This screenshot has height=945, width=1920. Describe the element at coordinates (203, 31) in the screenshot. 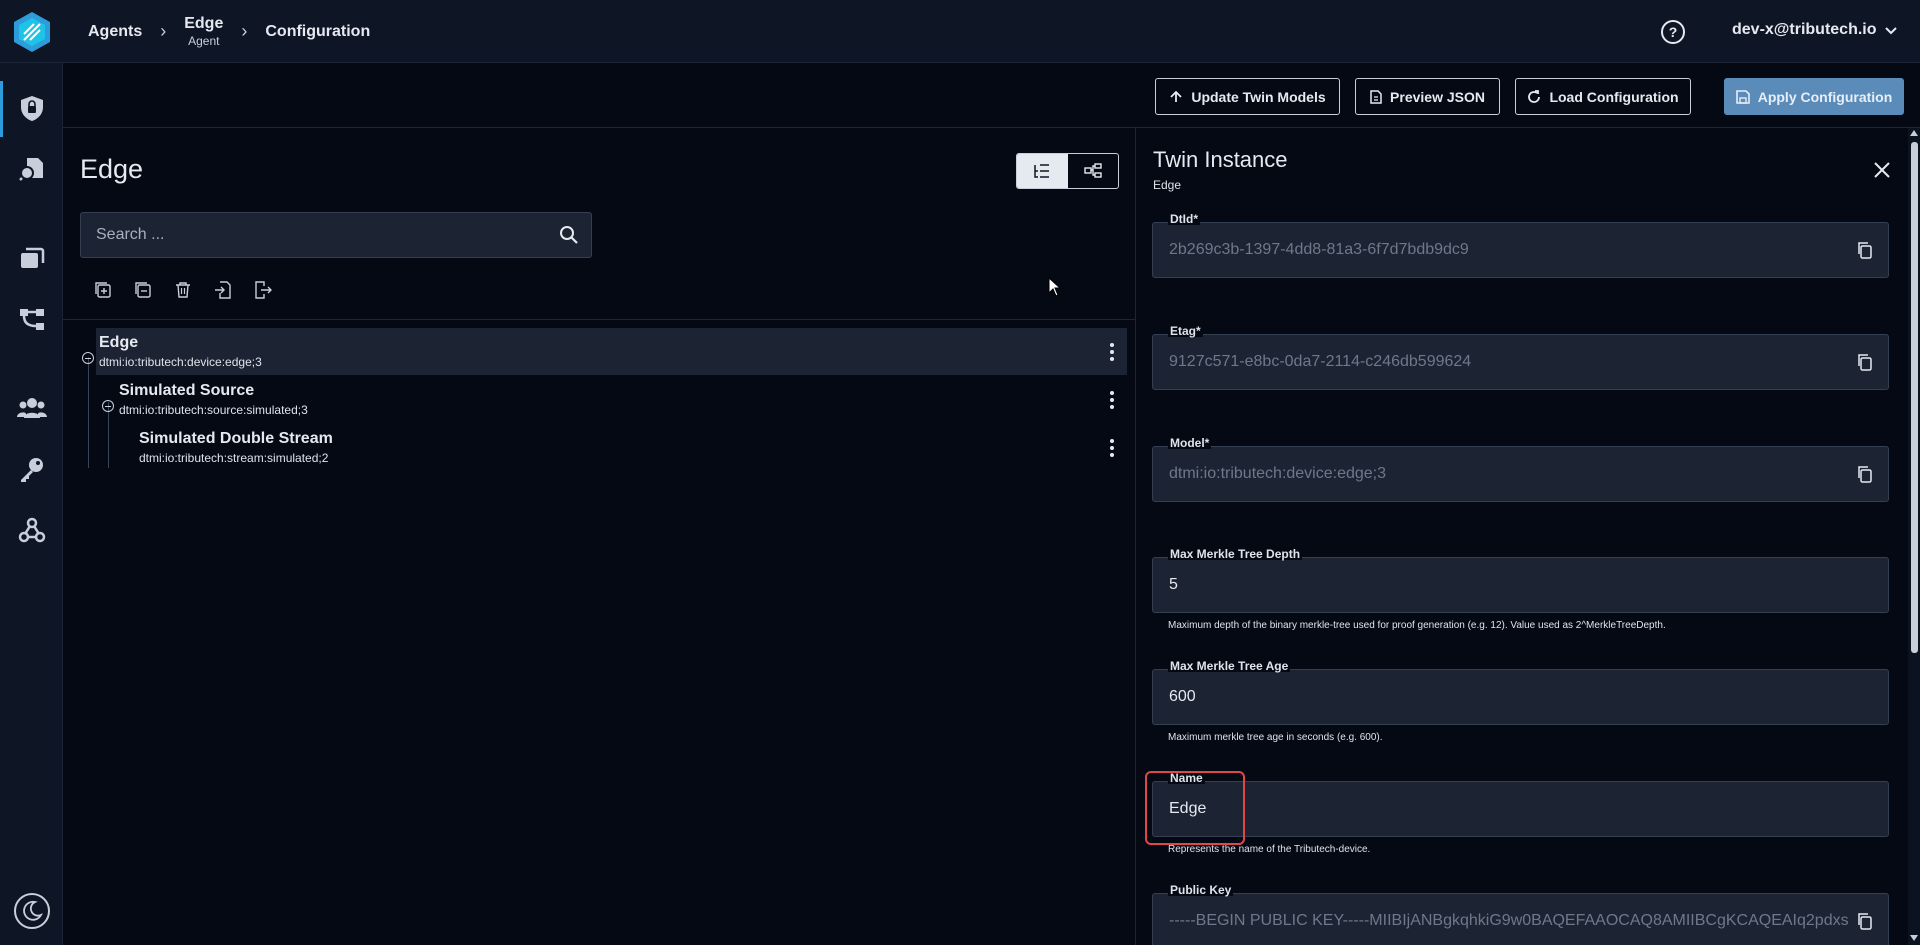

I see `breadcrumb-edge: Edge Agent` at that location.